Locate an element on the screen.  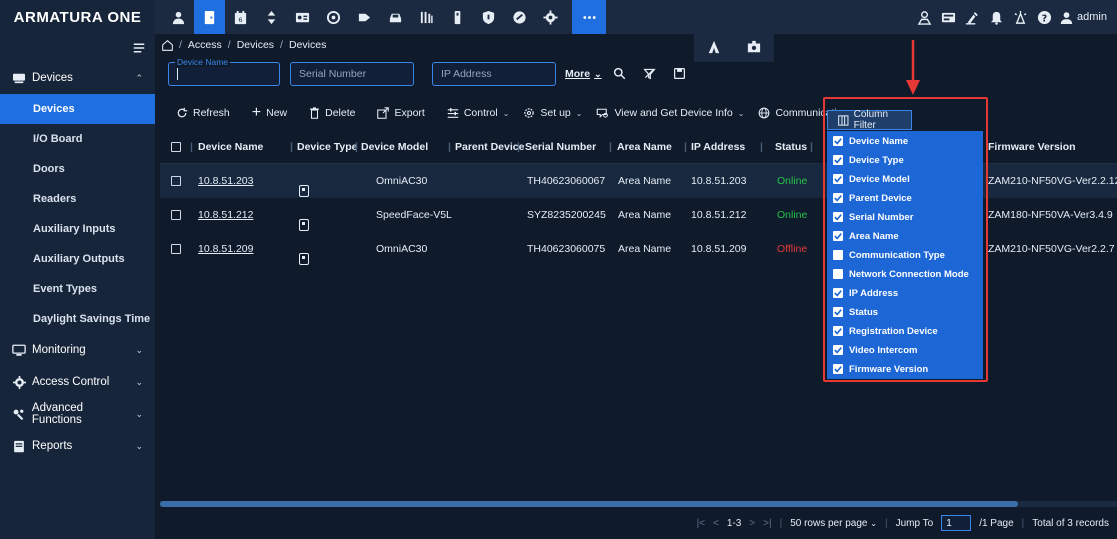
home-icon is located at coordinates (167, 45).